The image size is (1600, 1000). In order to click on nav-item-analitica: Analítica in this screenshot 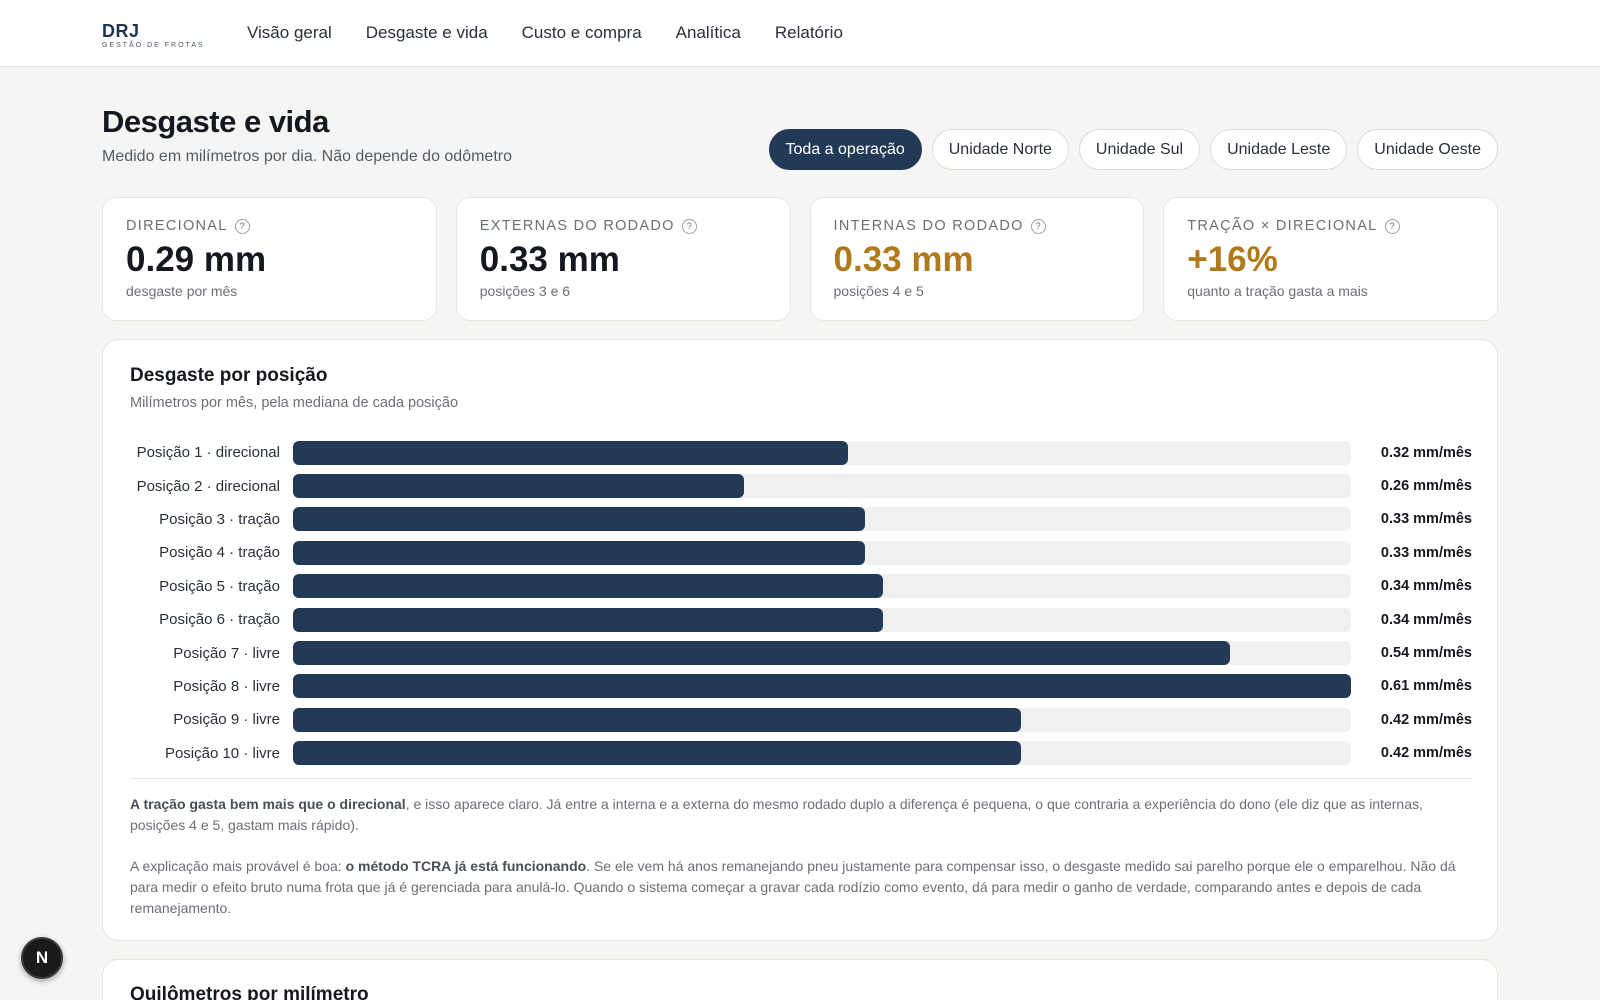, I will do `click(708, 33)`.